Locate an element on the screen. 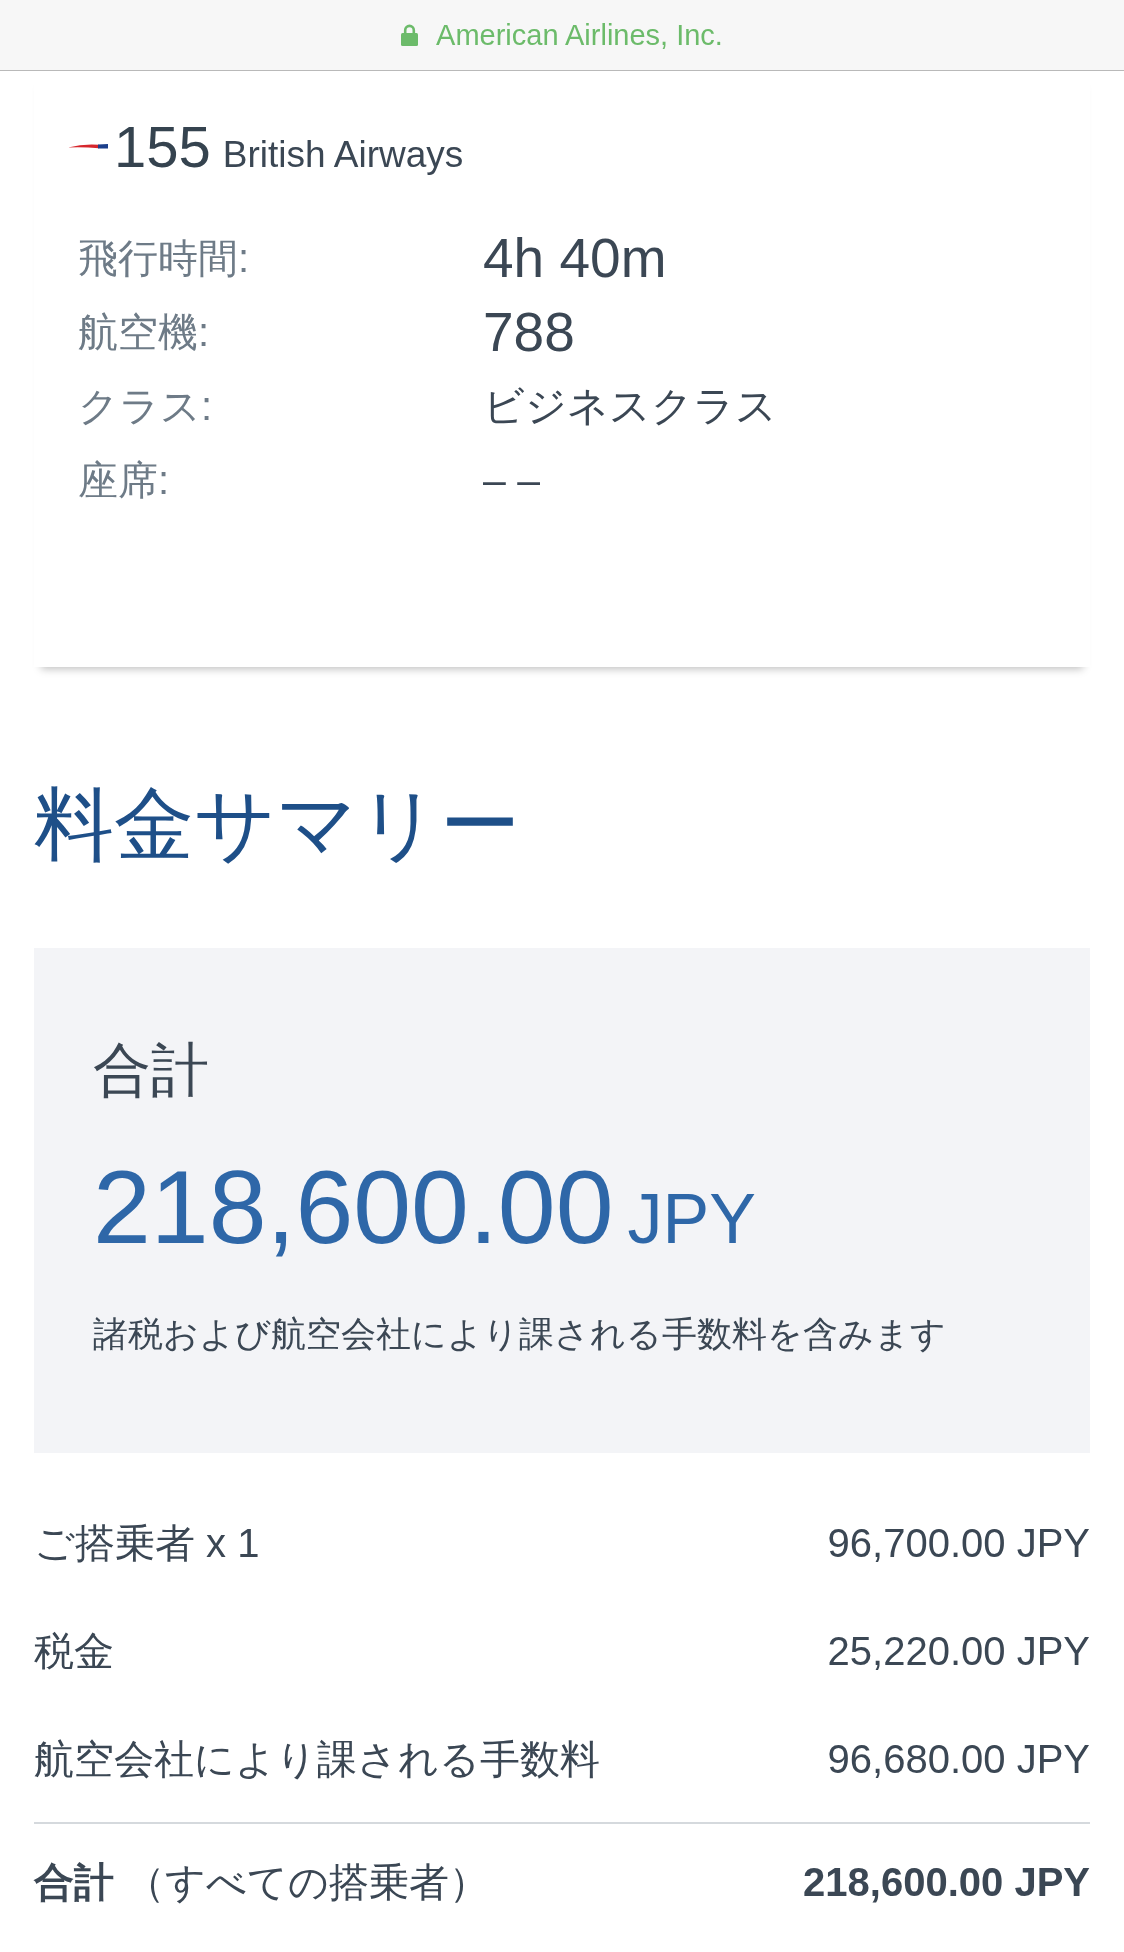 The height and width of the screenshot is (1952, 1124). fare-amount: 25,220.00 JPY is located at coordinates (958, 1651).